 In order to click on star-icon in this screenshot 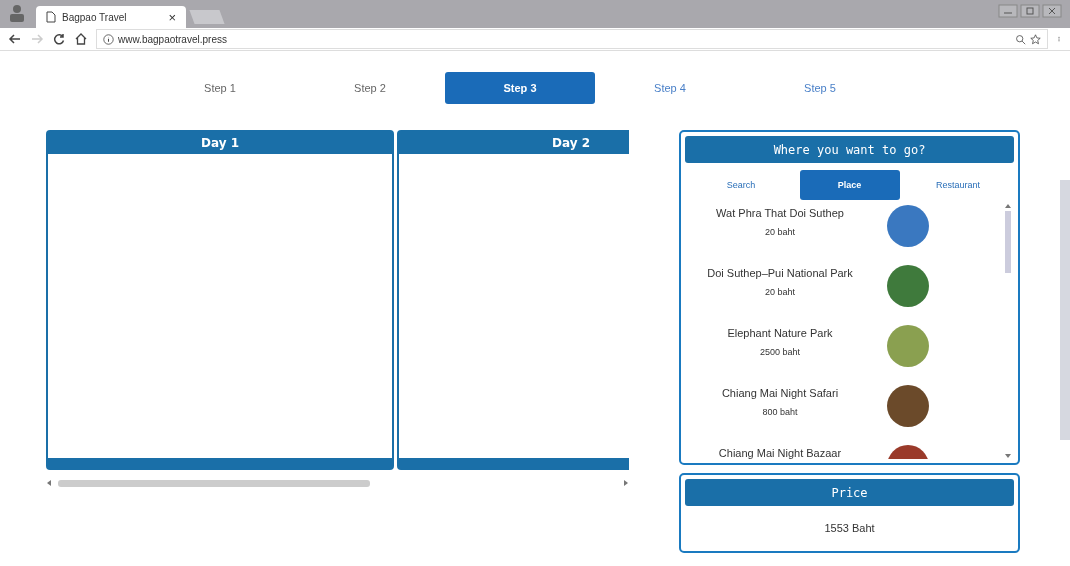, I will do `click(1035, 39)`.